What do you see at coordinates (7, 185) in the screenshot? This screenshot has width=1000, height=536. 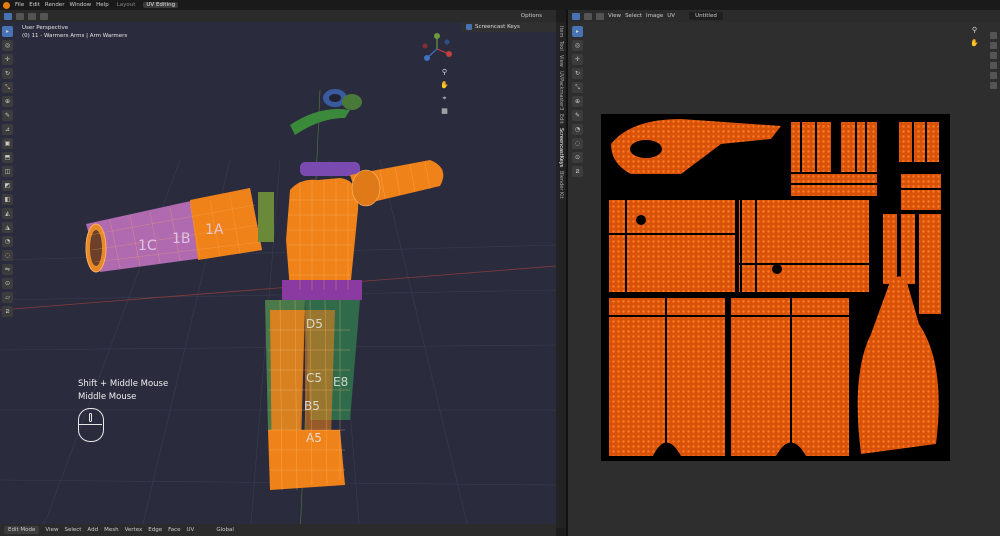 I see `bevel-icon: ◩` at bounding box center [7, 185].